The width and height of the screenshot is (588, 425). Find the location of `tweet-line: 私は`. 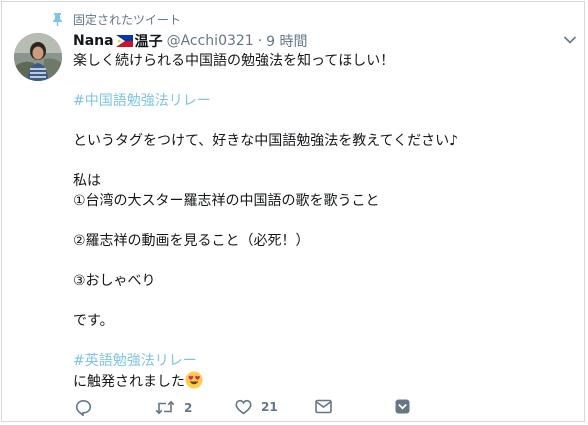

tweet-line: 私は is located at coordinates (87, 181).